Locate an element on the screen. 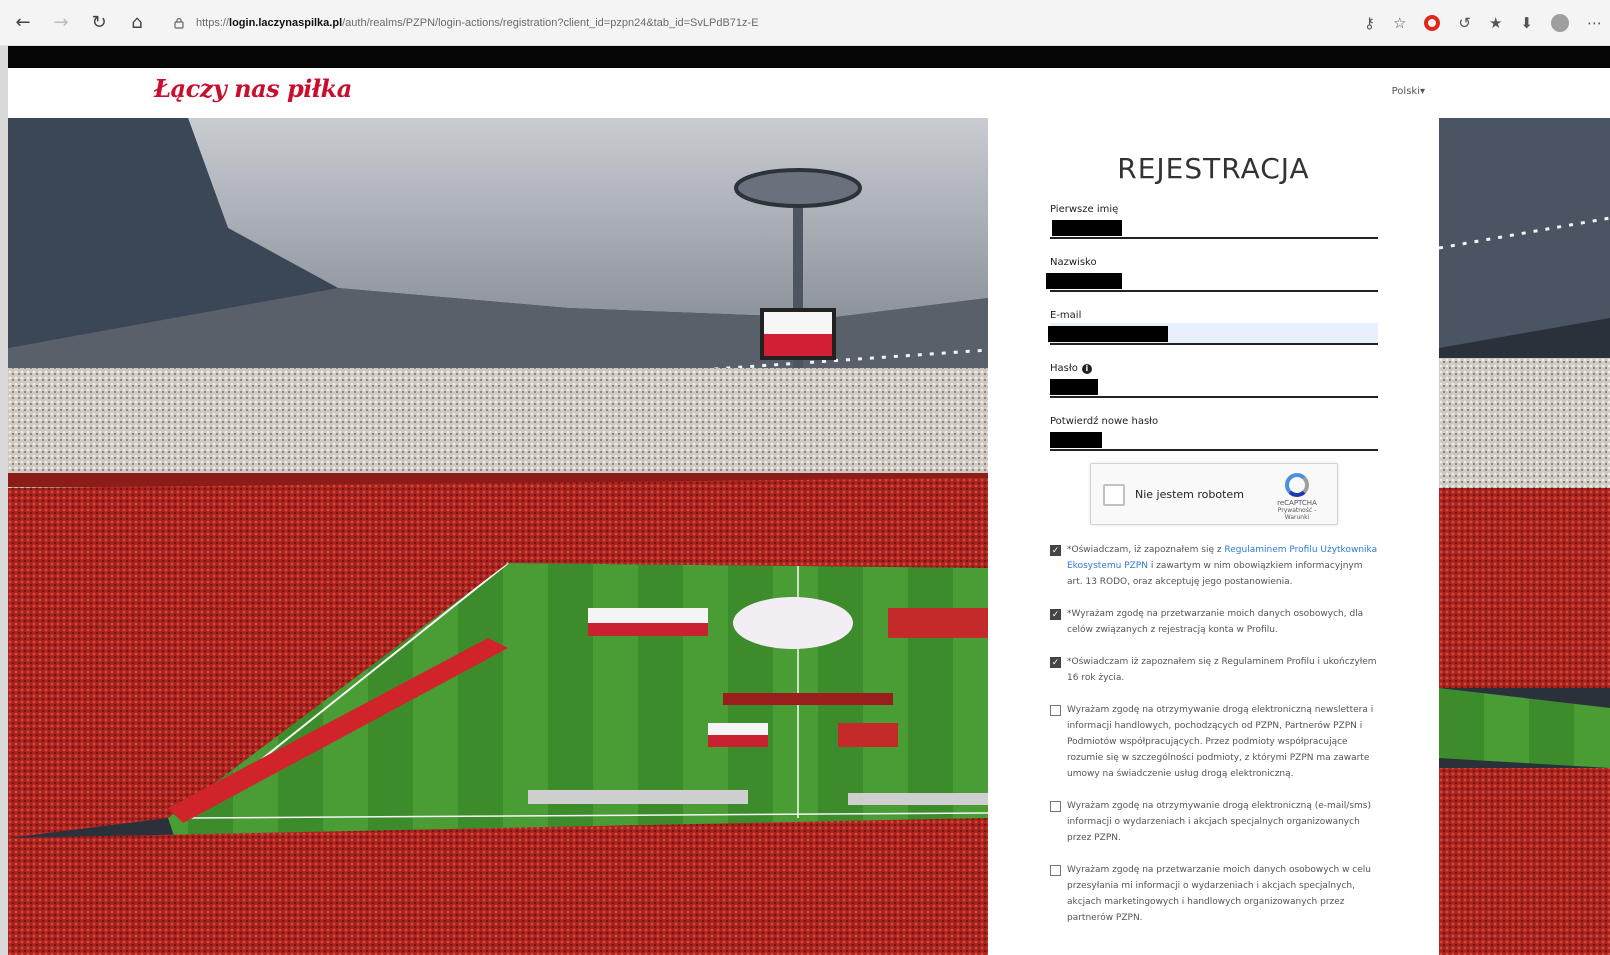  confirm-password-input is located at coordinates (1214, 440).